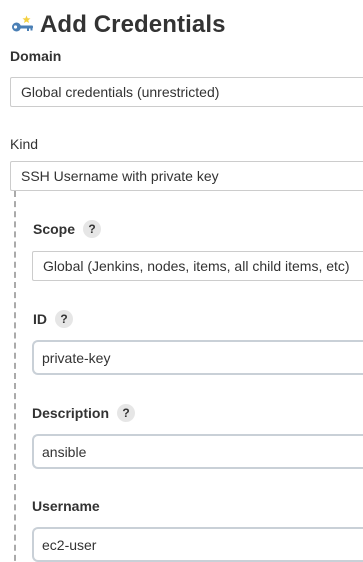  Describe the element at coordinates (120, 92) in the screenshot. I see `domain-select-value: Global credentials (unrestricted)` at that location.